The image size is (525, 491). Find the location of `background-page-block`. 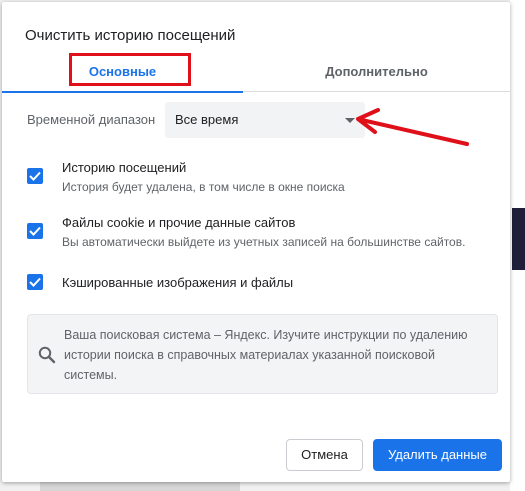

background-page-block is located at coordinates (518, 239).